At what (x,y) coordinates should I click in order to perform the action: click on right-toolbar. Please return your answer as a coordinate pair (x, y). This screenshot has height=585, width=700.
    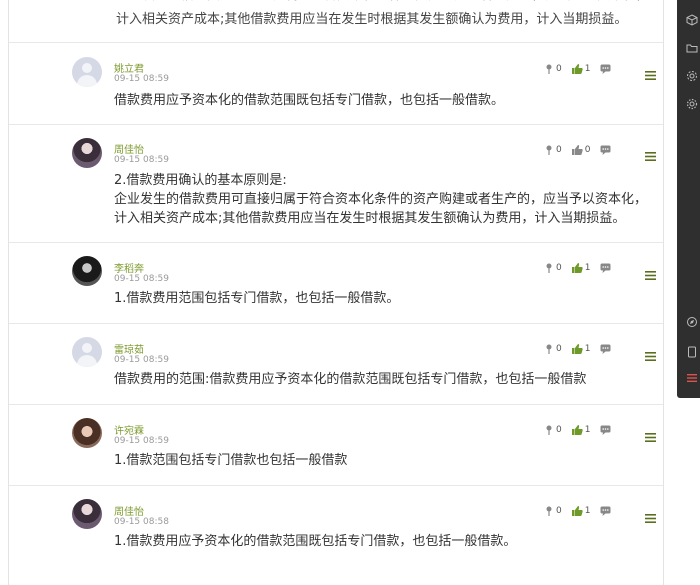
    Looking at the image, I should click on (688, 199).